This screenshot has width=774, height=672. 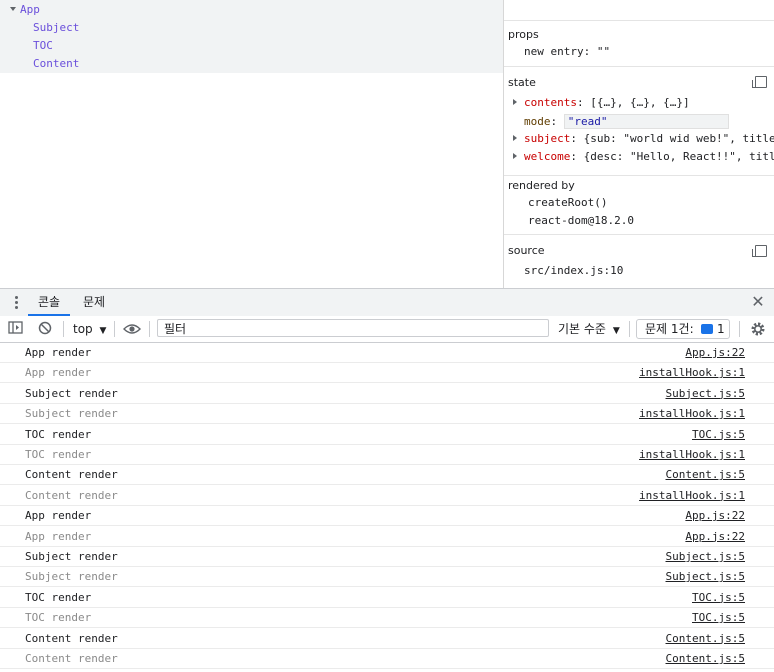 I want to click on issues-button: 문제 1건: 1, so click(x=683, y=329).